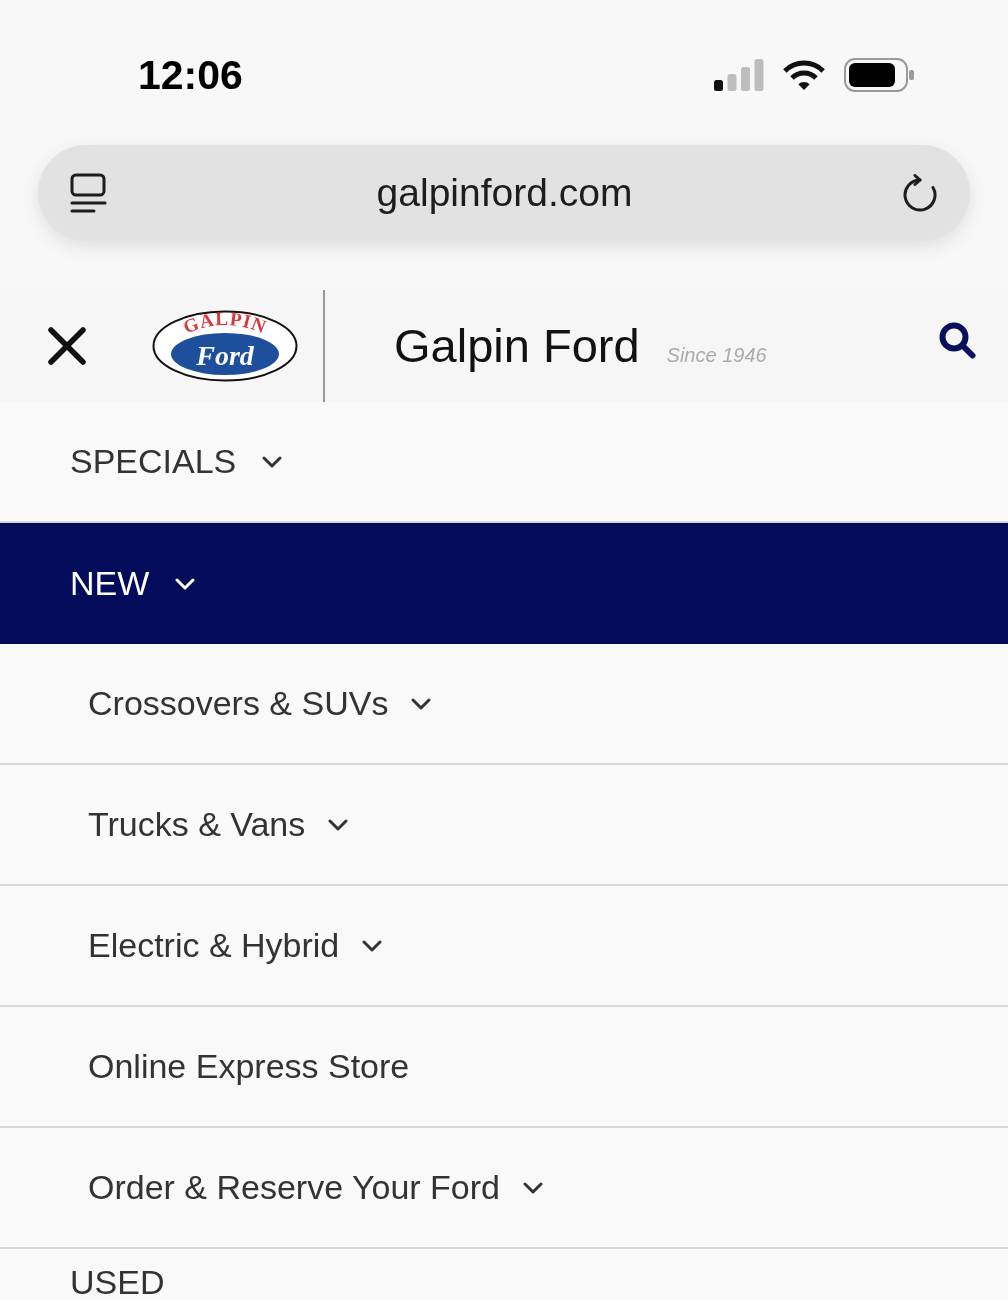 Image resolution: width=1008 pixels, height=1300 pixels. I want to click on site-tagline: Since 1946, so click(716, 355).